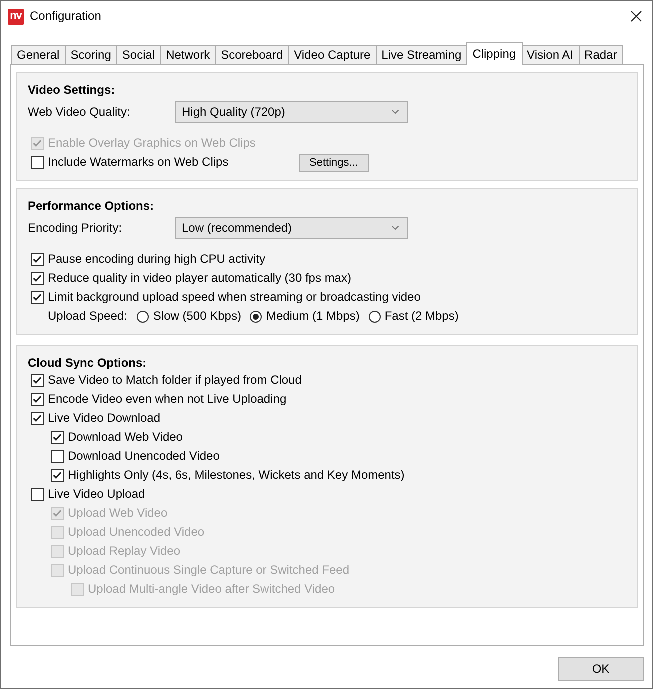 The width and height of the screenshot is (653, 689). I want to click on checkbox-label: Include Watermarks on Web Clips, so click(138, 162).